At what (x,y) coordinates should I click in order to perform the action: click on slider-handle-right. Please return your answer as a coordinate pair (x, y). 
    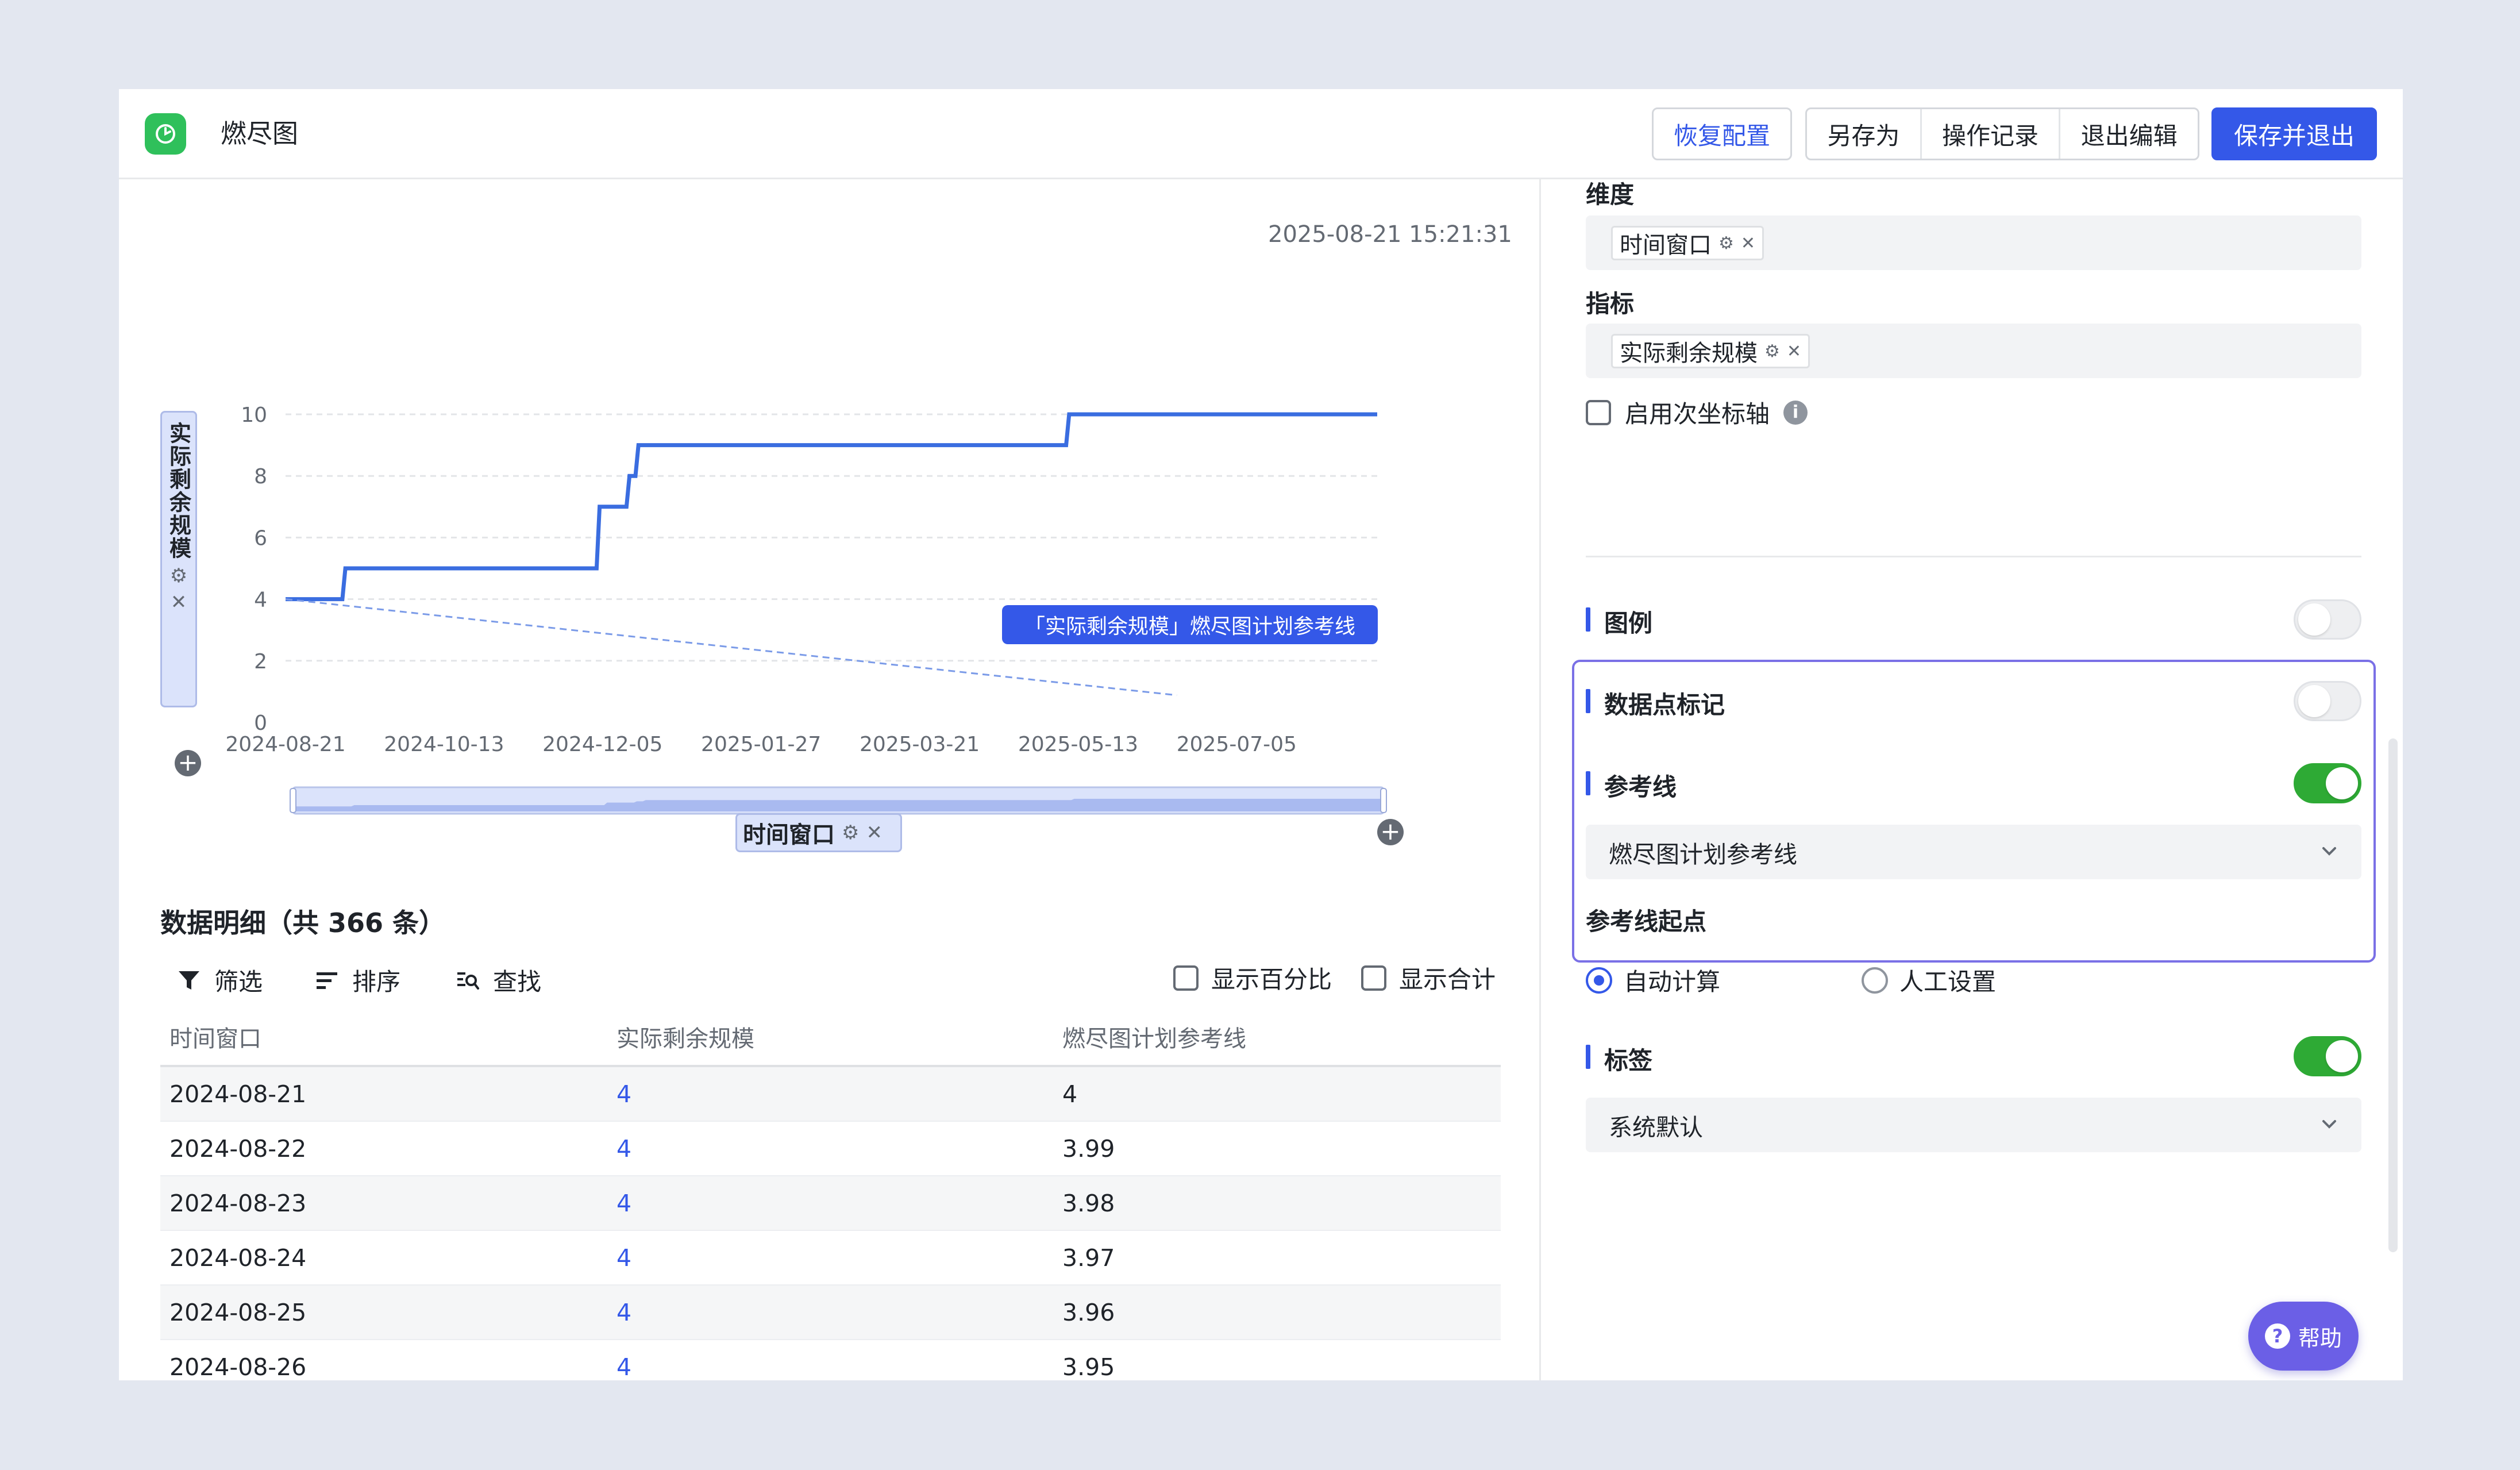
    Looking at the image, I should click on (1383, 800).